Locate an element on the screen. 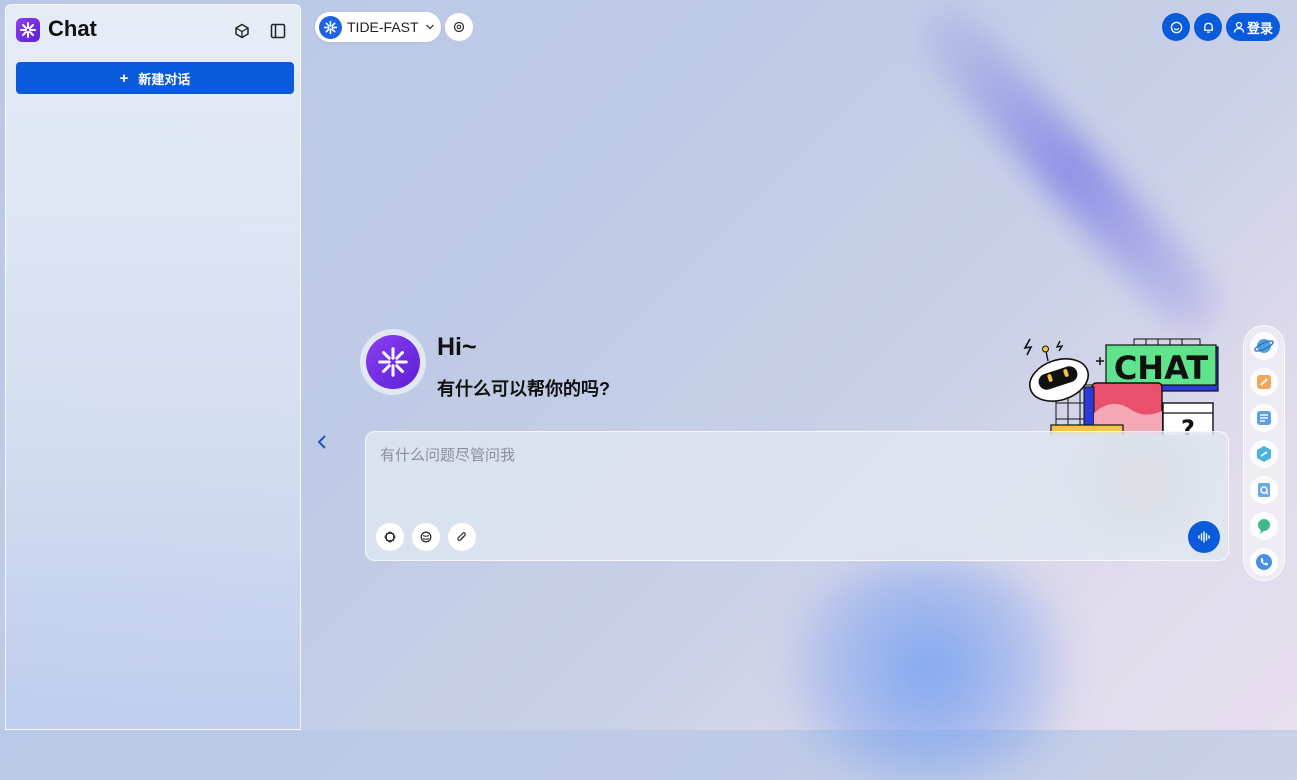 This screenshot has height=780, width=1297. gear-icon is located at coordinates (459, 27).